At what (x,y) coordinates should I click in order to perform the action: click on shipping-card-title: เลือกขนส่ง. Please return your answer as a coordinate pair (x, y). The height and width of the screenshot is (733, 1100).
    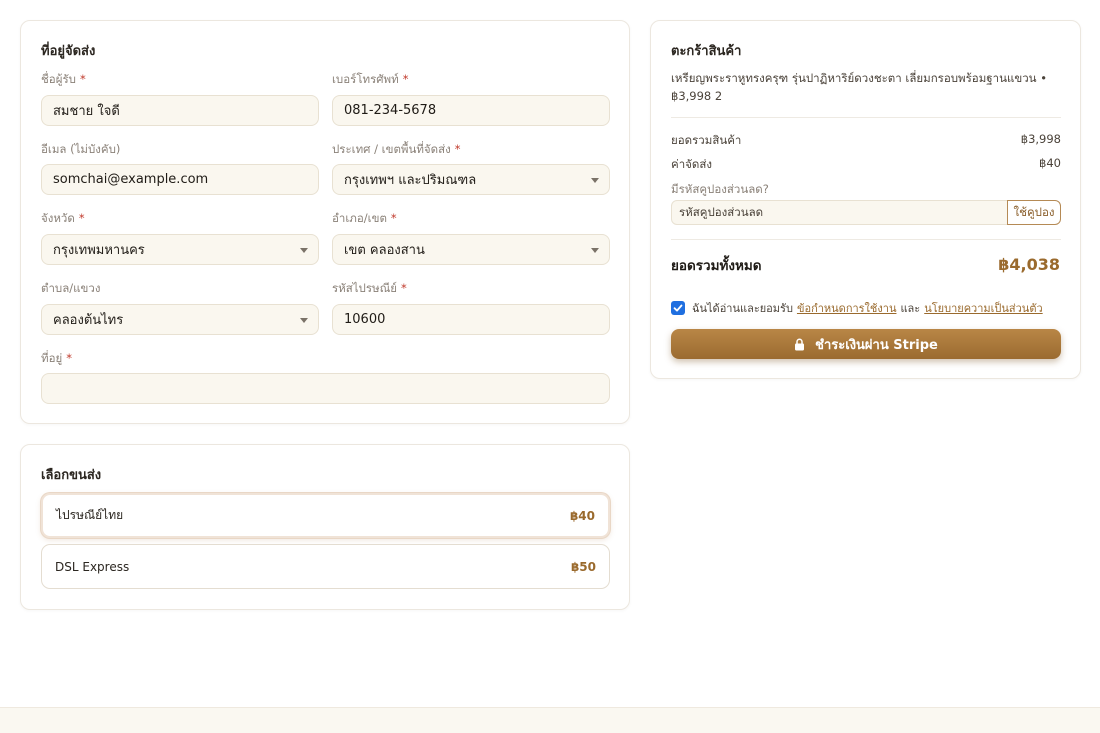
    Looking at the image, I should click on (71, 475).